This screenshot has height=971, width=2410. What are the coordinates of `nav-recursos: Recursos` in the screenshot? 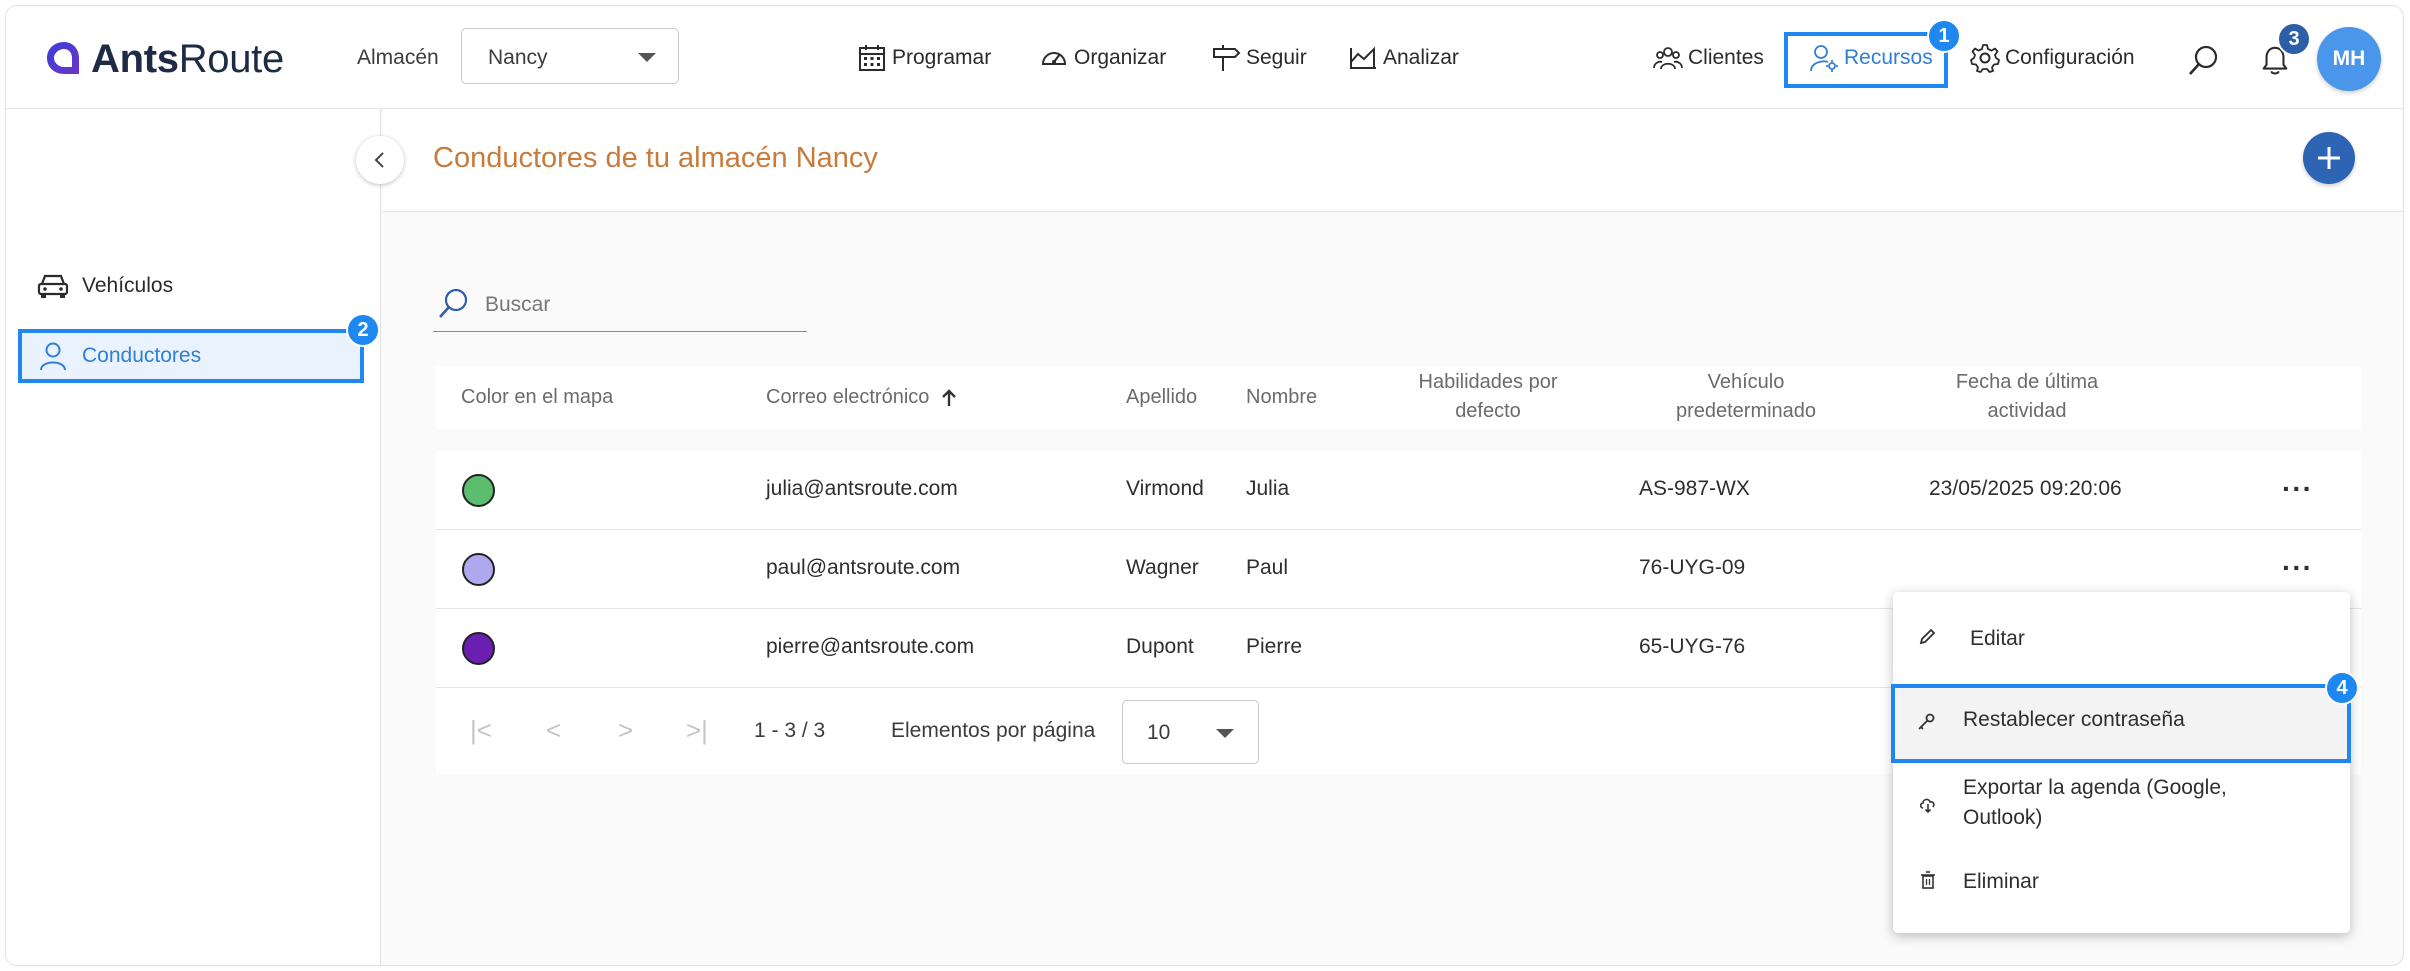 It's located at (1871, 58).